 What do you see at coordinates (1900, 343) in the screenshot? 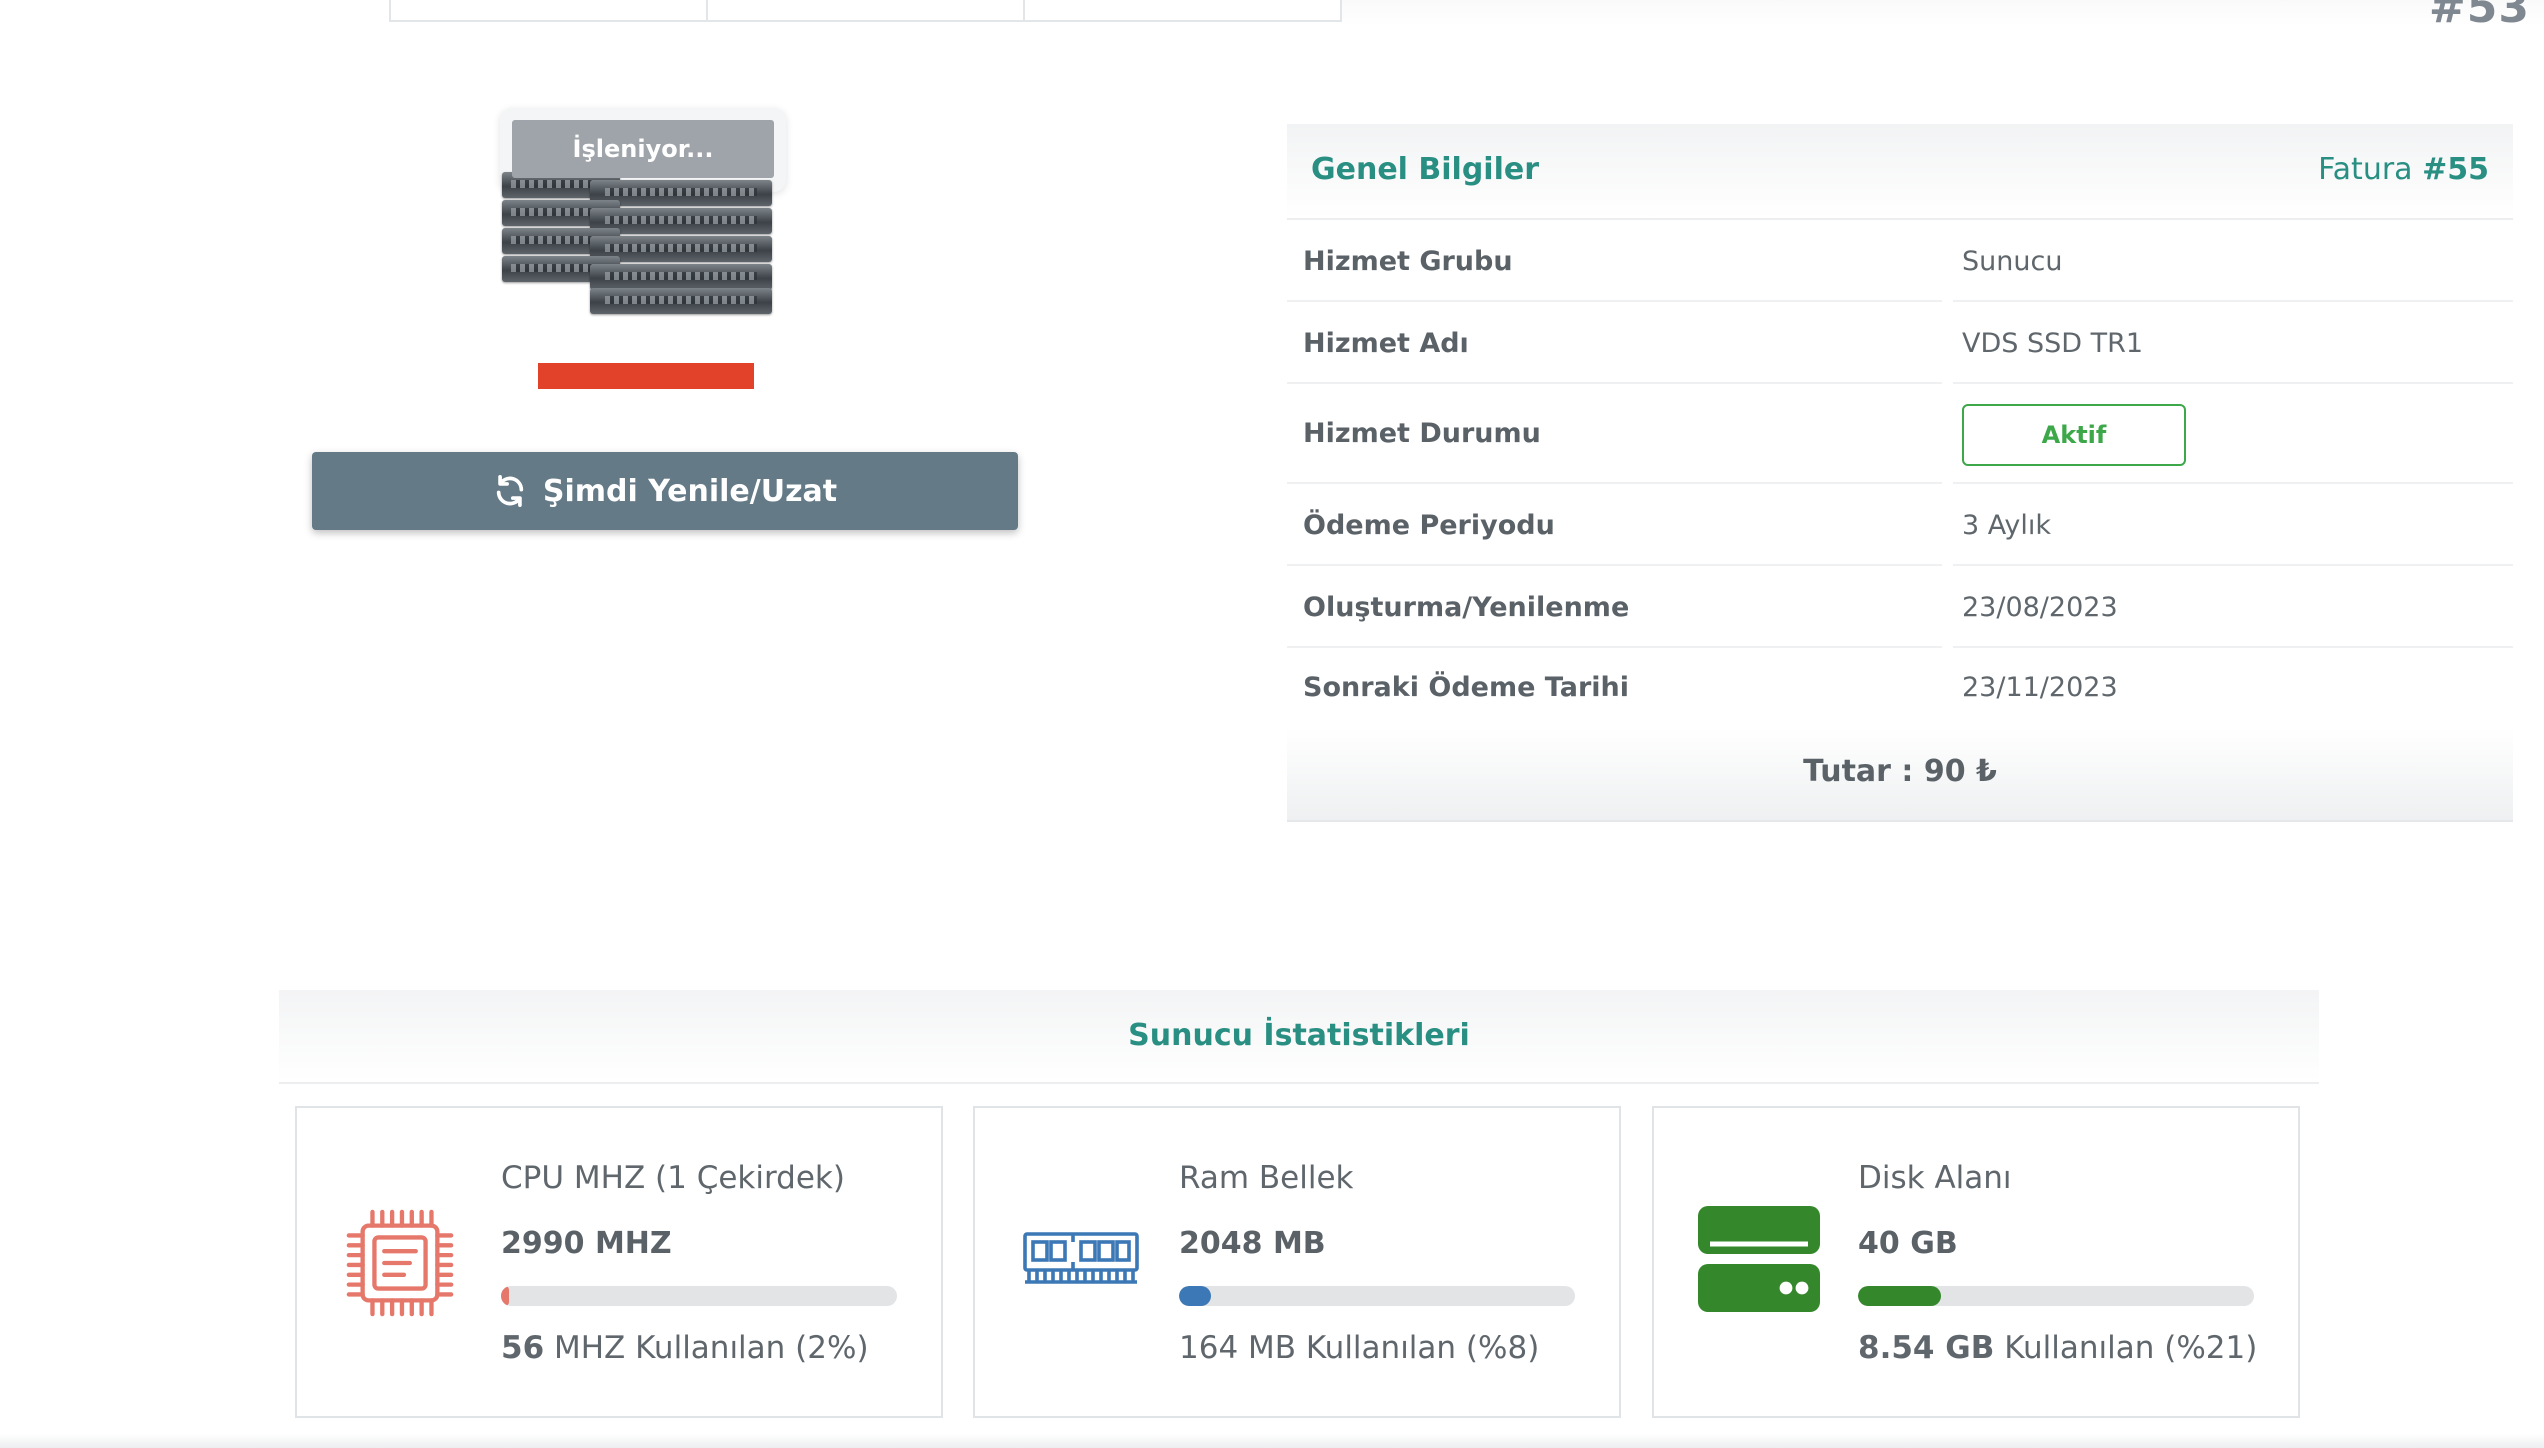
I see `info-row-service-name: Hizmet Adı VDS SSD TR1` at bounding box center [1900, 343].